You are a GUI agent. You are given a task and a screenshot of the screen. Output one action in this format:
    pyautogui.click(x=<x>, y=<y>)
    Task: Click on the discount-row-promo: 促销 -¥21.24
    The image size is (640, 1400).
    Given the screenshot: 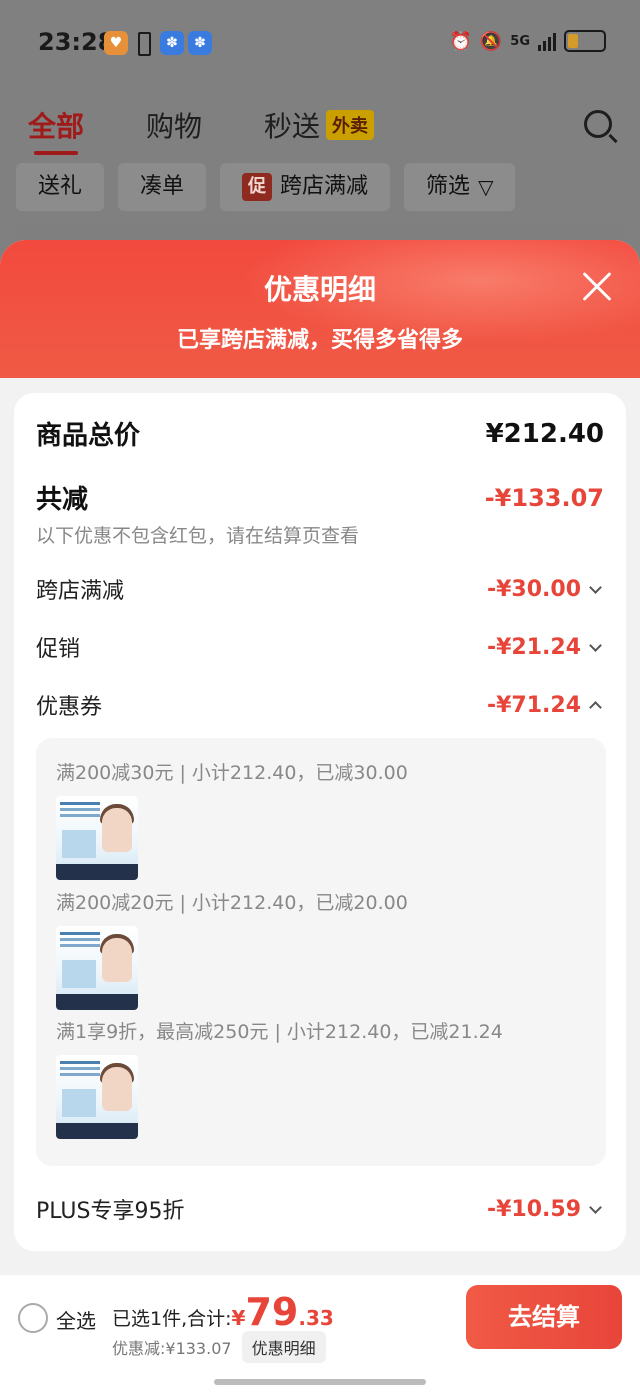 What is the action you would take?
    pyautogui.click(x=320, y=647)
    